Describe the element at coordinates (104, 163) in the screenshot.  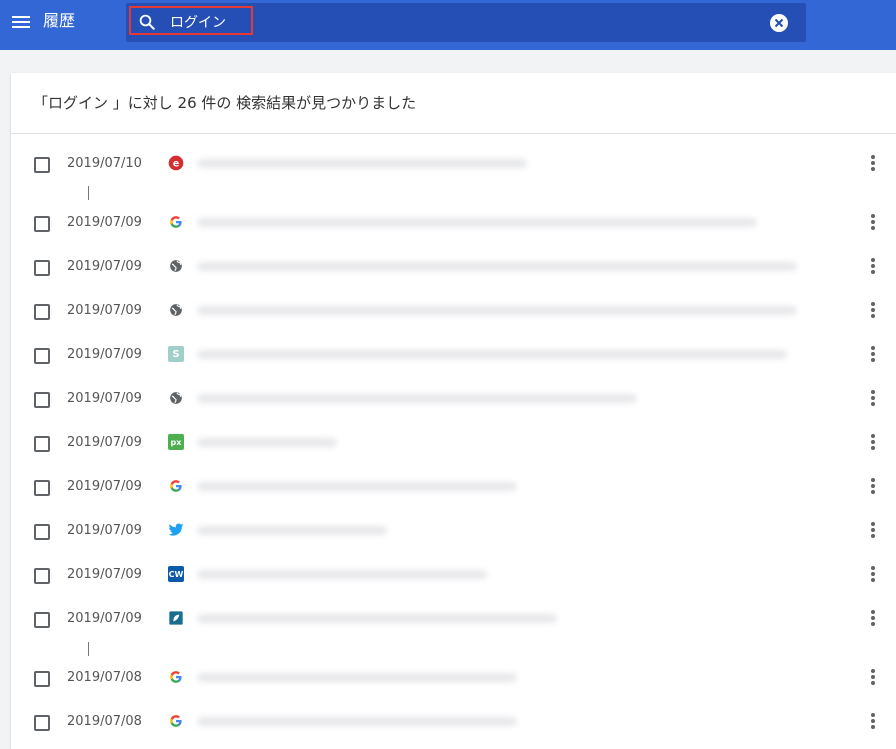
I see `row-date: 2019/07/10` at that location.